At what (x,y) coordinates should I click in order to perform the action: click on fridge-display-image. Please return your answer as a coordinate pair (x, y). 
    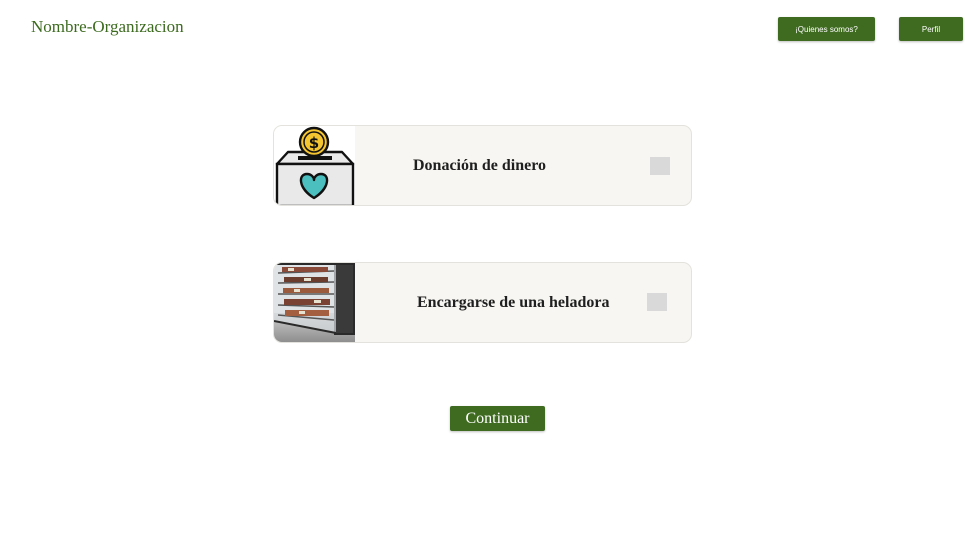
    Looking at the image, I should click on (314, 302).